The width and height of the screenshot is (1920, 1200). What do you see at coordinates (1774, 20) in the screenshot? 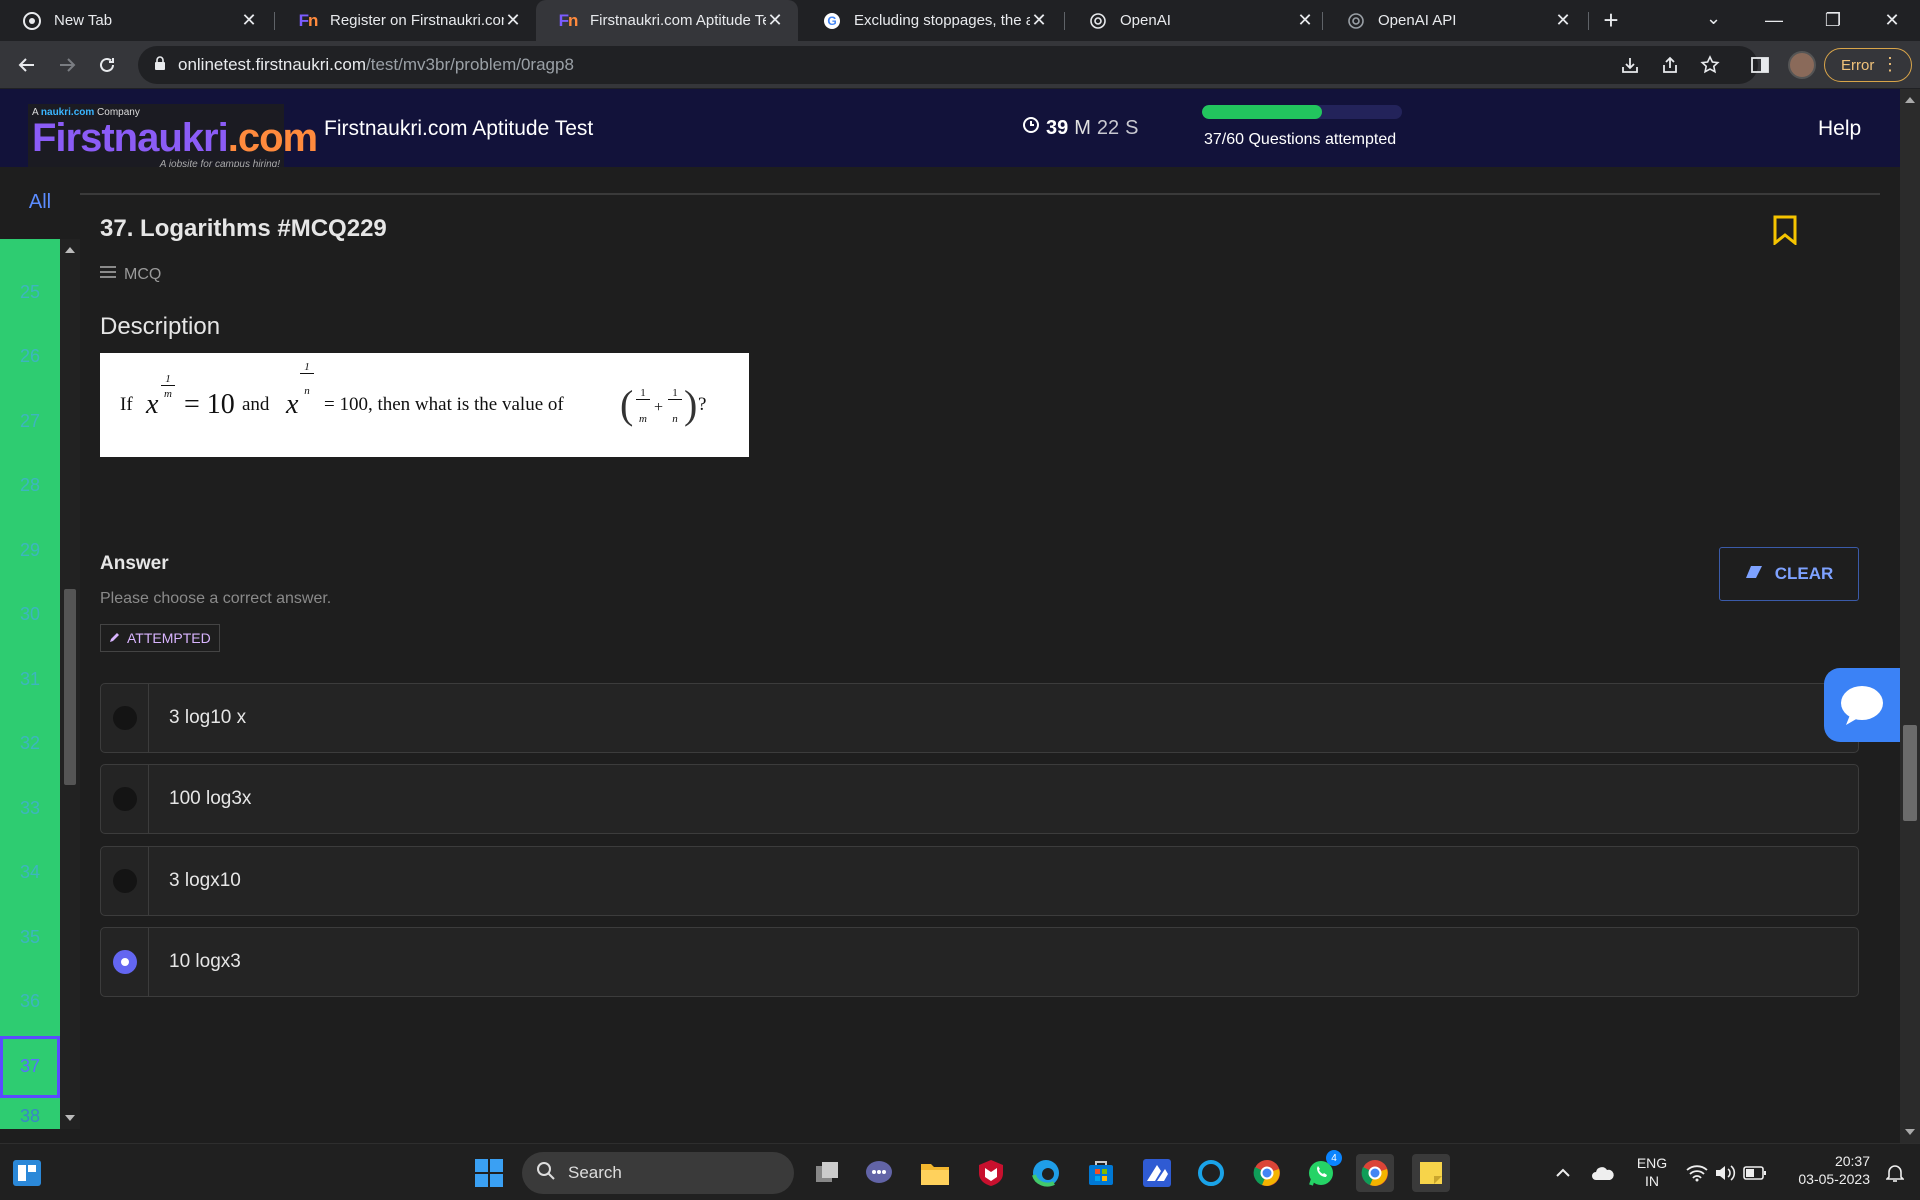
I see `minimize-icon: —` at bounding box center [1774, 20].